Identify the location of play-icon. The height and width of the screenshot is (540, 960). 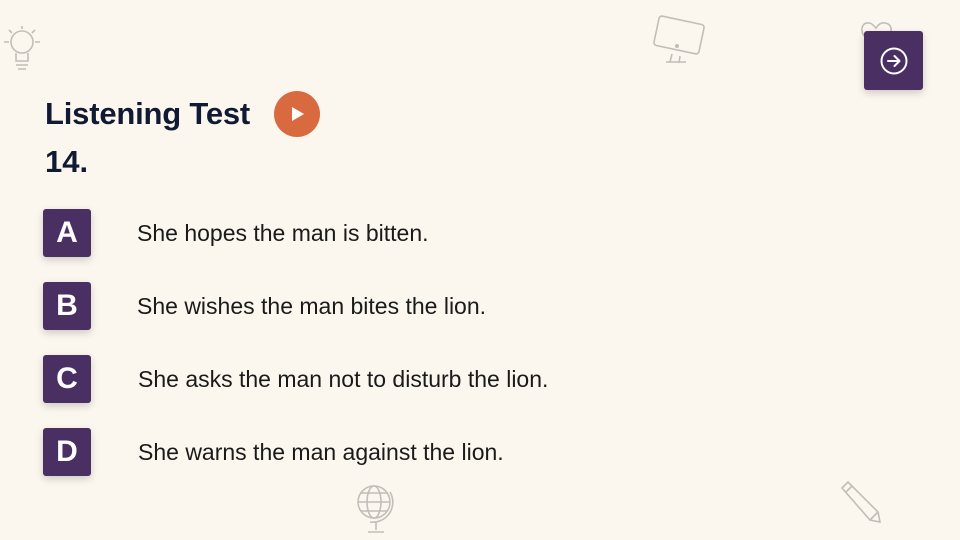
(298, 114).